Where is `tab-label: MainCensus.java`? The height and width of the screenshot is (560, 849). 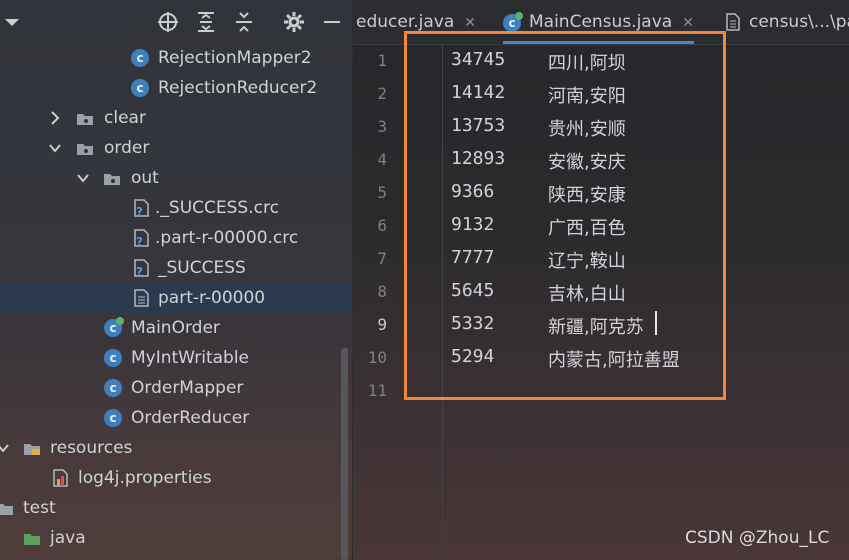
tab-label: MainCensus.java is located at coordinates (601, 22).